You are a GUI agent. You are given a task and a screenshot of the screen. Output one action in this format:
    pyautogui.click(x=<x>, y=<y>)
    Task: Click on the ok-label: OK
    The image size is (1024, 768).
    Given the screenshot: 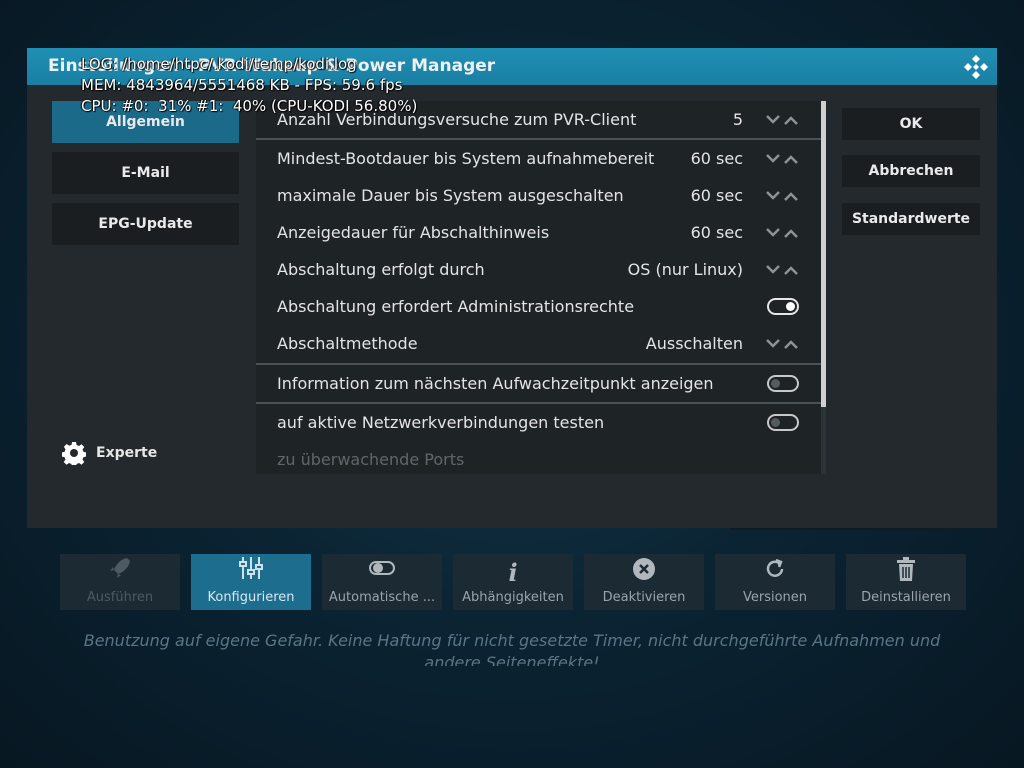 What is the action you would take?
    pyautogui.click(x=911, y=124)
    